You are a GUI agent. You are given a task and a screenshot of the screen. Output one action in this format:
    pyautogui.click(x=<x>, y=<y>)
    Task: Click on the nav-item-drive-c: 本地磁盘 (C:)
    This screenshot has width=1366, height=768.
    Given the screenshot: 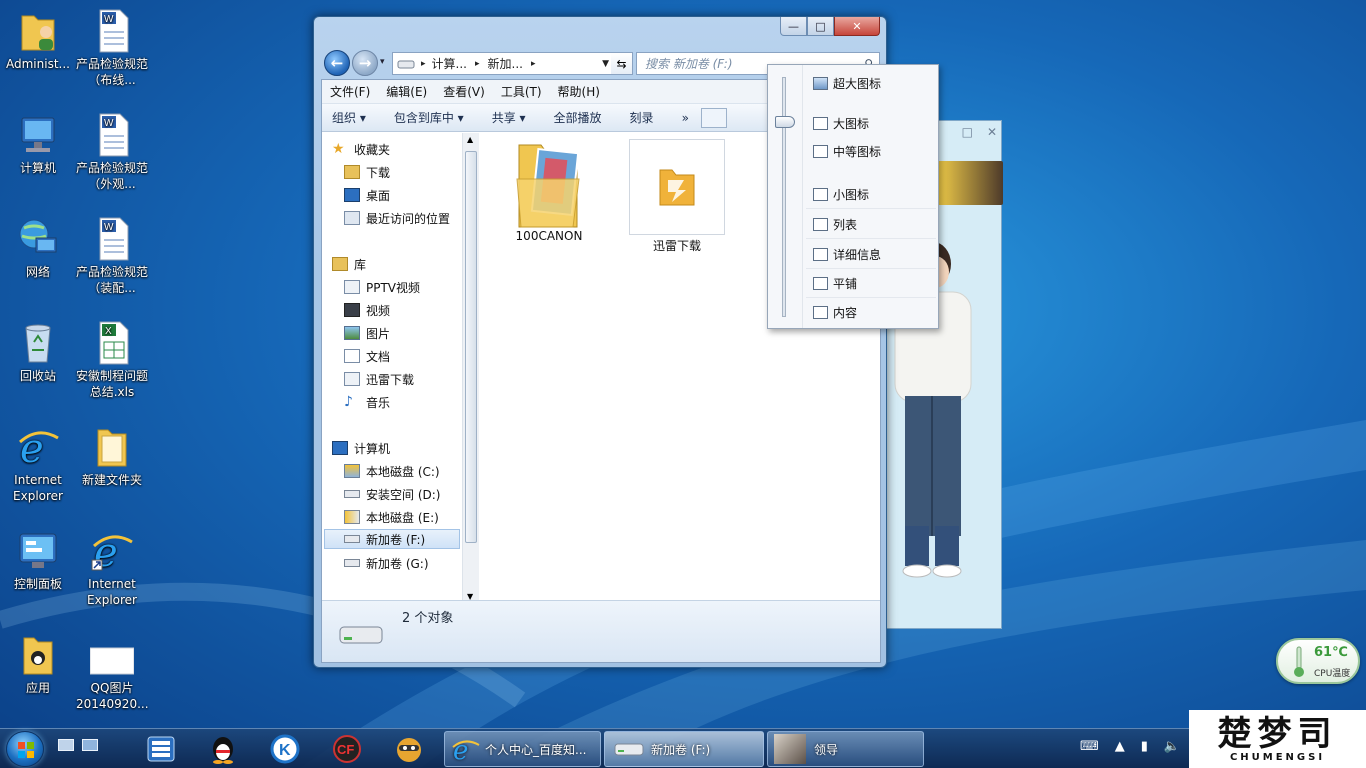 What is the action you would take?
    pyautogui.click(x=392, y=471)
    